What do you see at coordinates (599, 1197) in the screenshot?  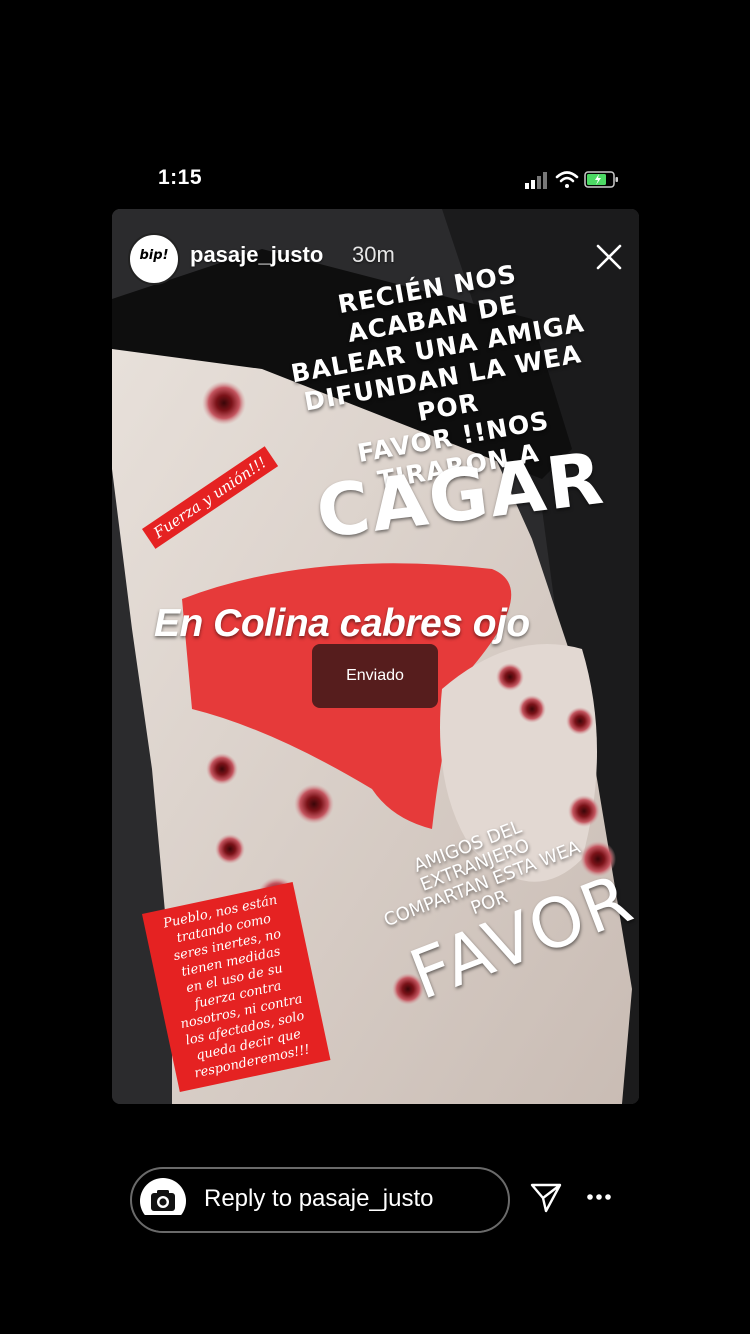 I see `more-options-icon` at bounding box center [599, 1197].